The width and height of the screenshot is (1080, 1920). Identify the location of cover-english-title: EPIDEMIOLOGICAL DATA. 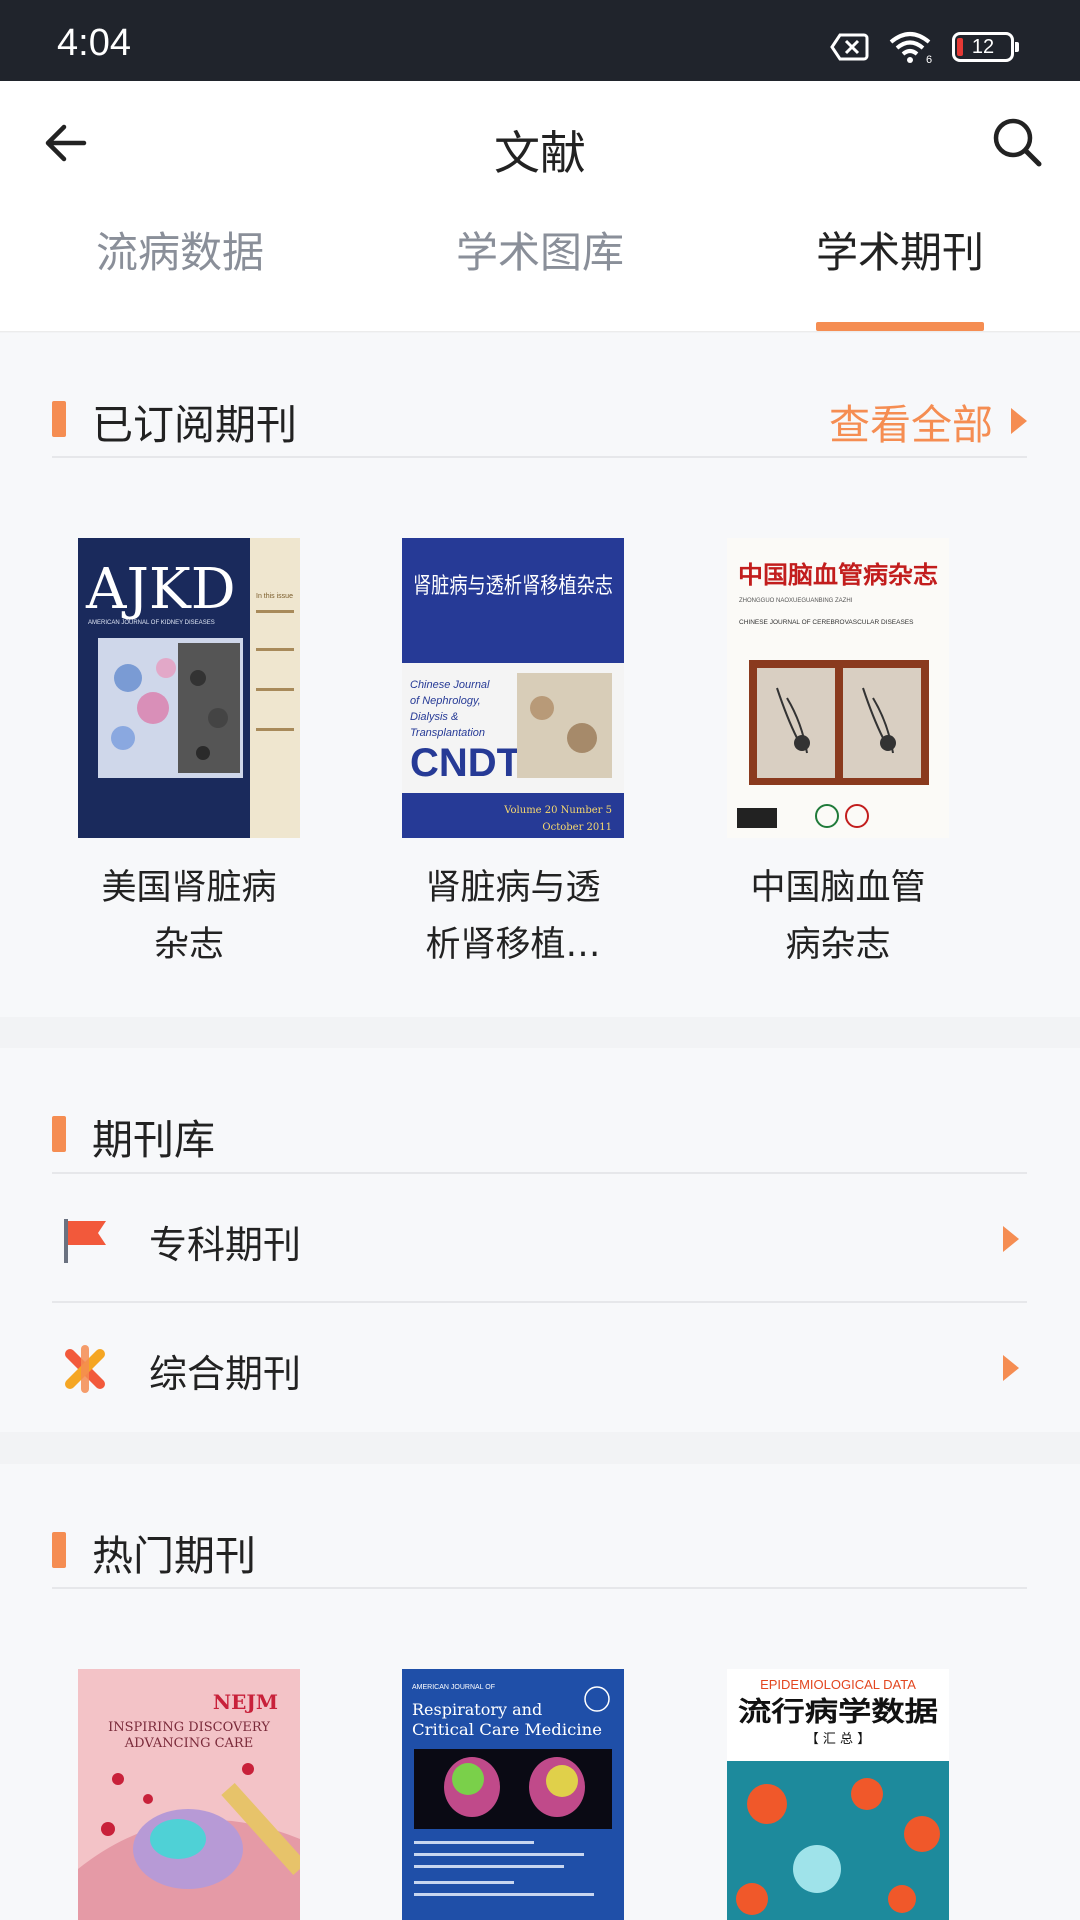
(838, 1684).